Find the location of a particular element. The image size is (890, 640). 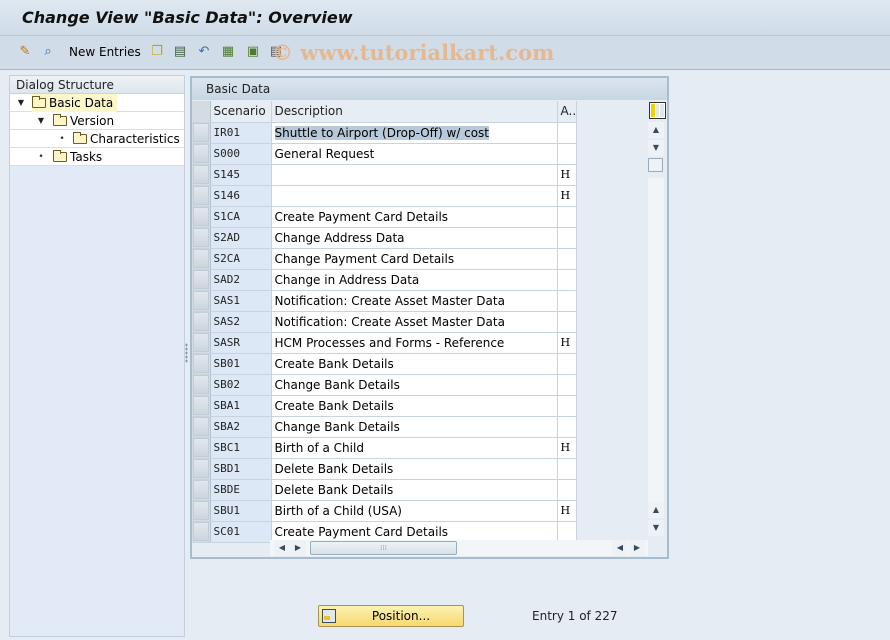

vertical-scrollbar-track is located at coordinates (656, 341).